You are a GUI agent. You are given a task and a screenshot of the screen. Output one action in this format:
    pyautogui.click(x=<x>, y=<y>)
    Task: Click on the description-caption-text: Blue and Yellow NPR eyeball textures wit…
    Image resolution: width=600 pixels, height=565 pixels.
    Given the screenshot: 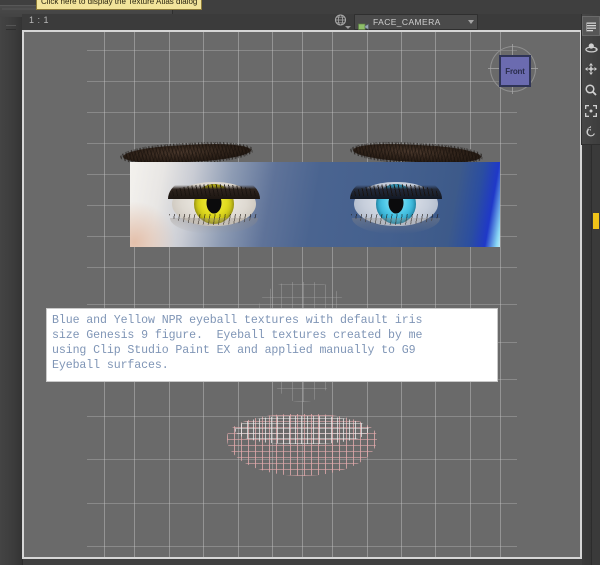 What is the action you would take?
    pyautogui.click(x=237, y=343)
    